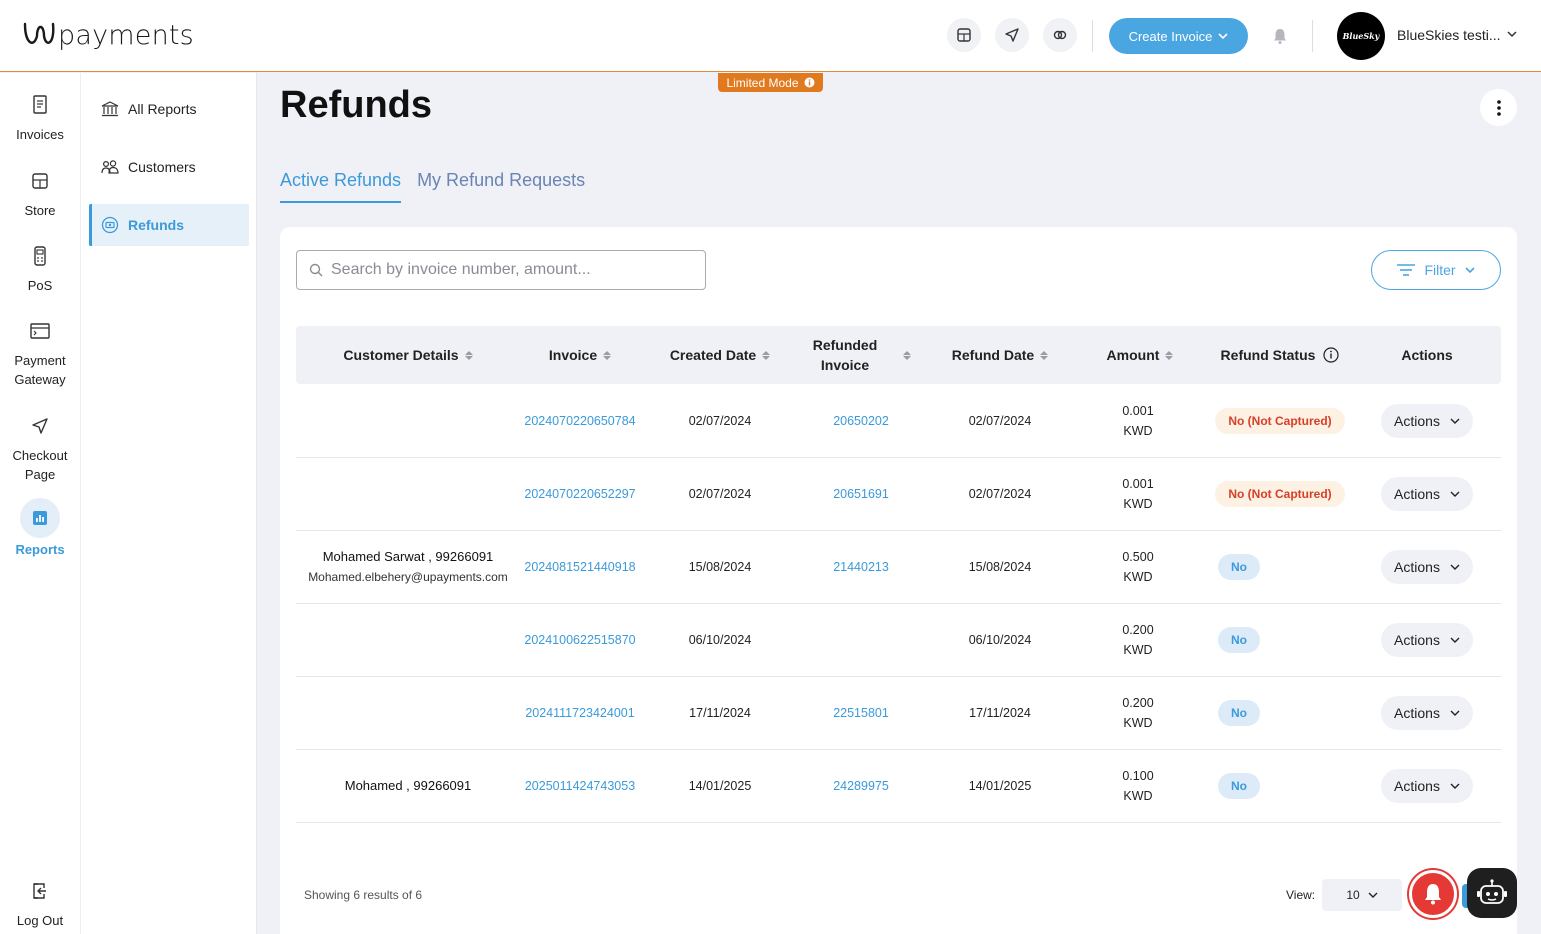 Image resolution: width=1541 pixels, height=934 pixels. Describe the element at coordinates (40, 134) in the screenshot. I see `rail-label: Invoices` at that location.